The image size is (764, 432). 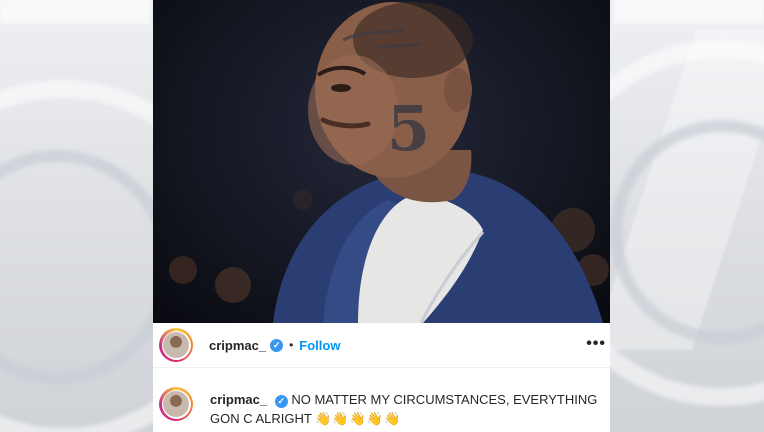 What do you see at coordinates (238, 399) in the screenshot?
I see `caption-username-link: cripmac_` at bounding box center [238, 399].